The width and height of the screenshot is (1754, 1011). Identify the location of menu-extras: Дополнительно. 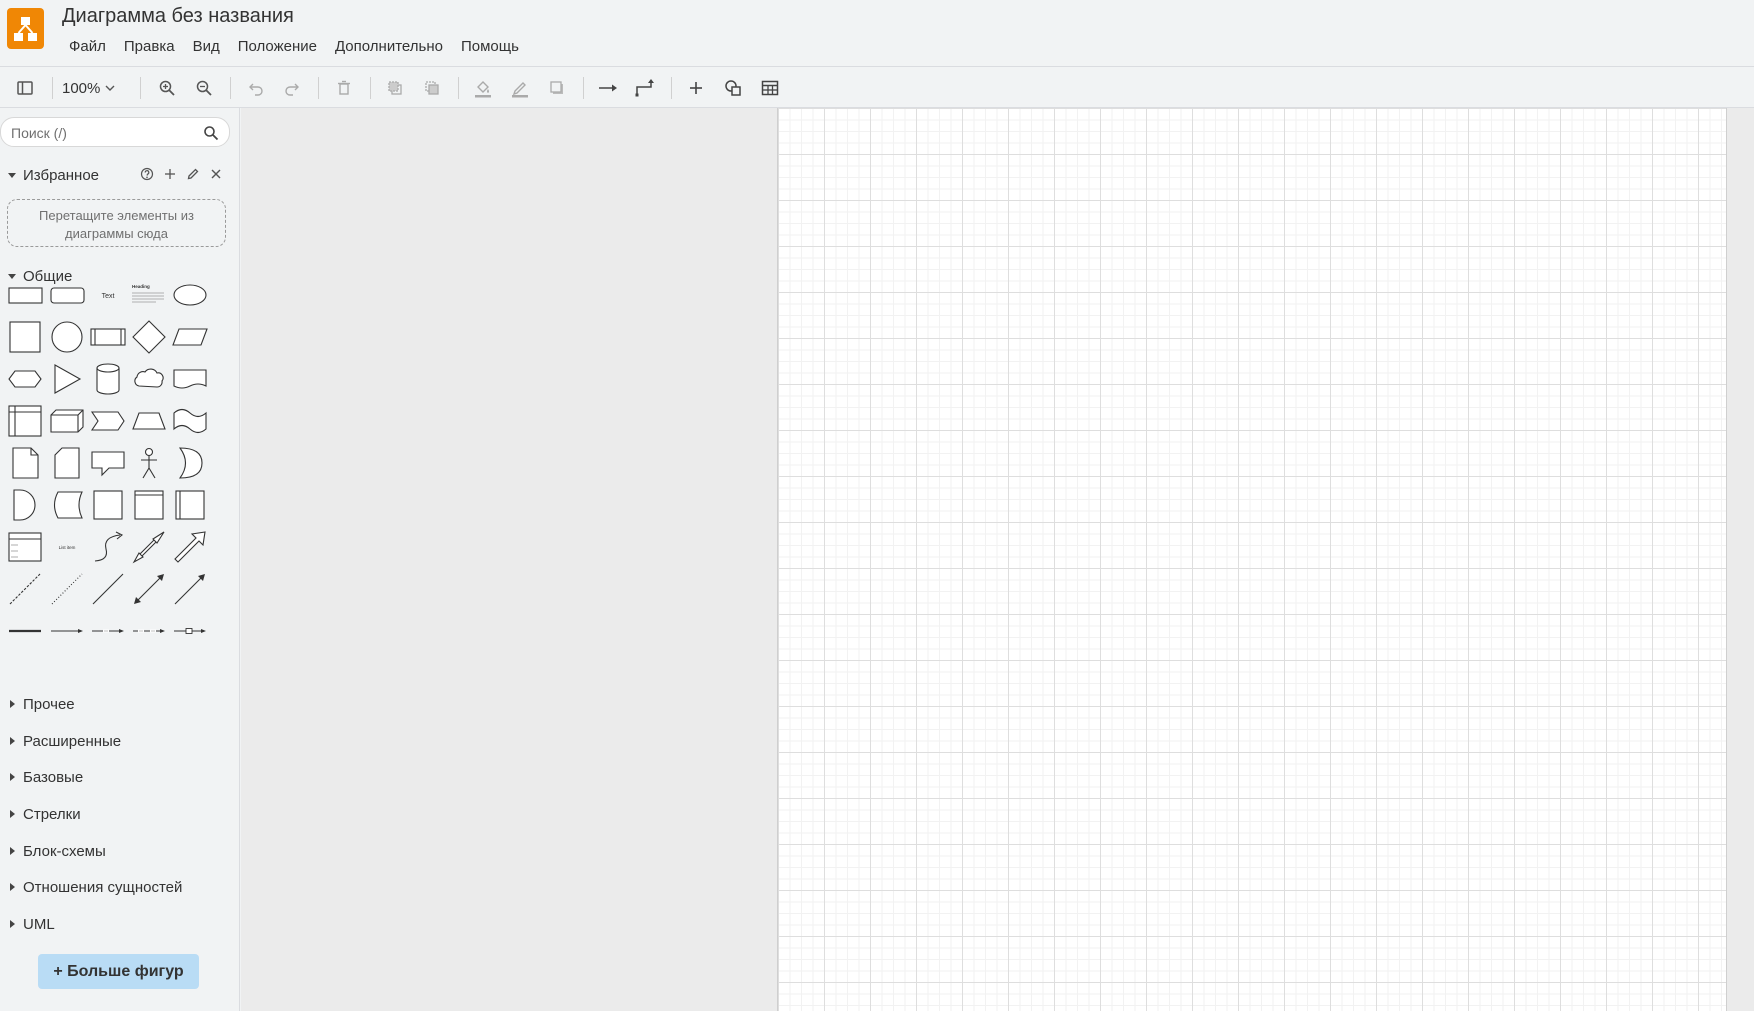
(389, 47).